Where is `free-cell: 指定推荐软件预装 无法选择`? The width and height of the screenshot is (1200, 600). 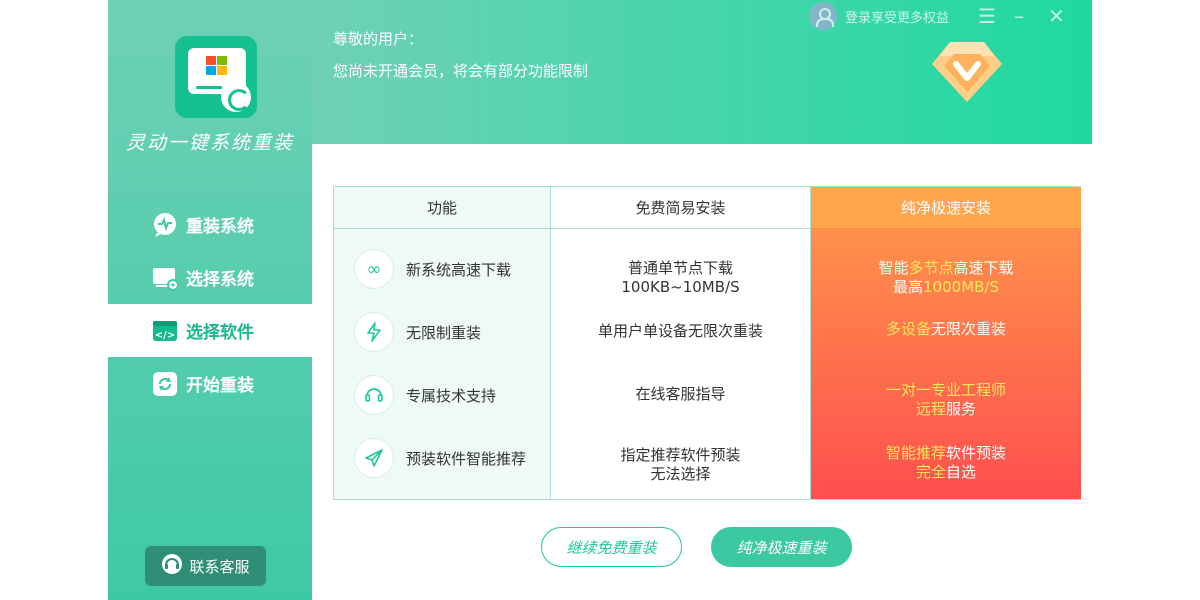
free-cell: 指定推荐软件预装 无法选择 is located at coordinates (680, 465).